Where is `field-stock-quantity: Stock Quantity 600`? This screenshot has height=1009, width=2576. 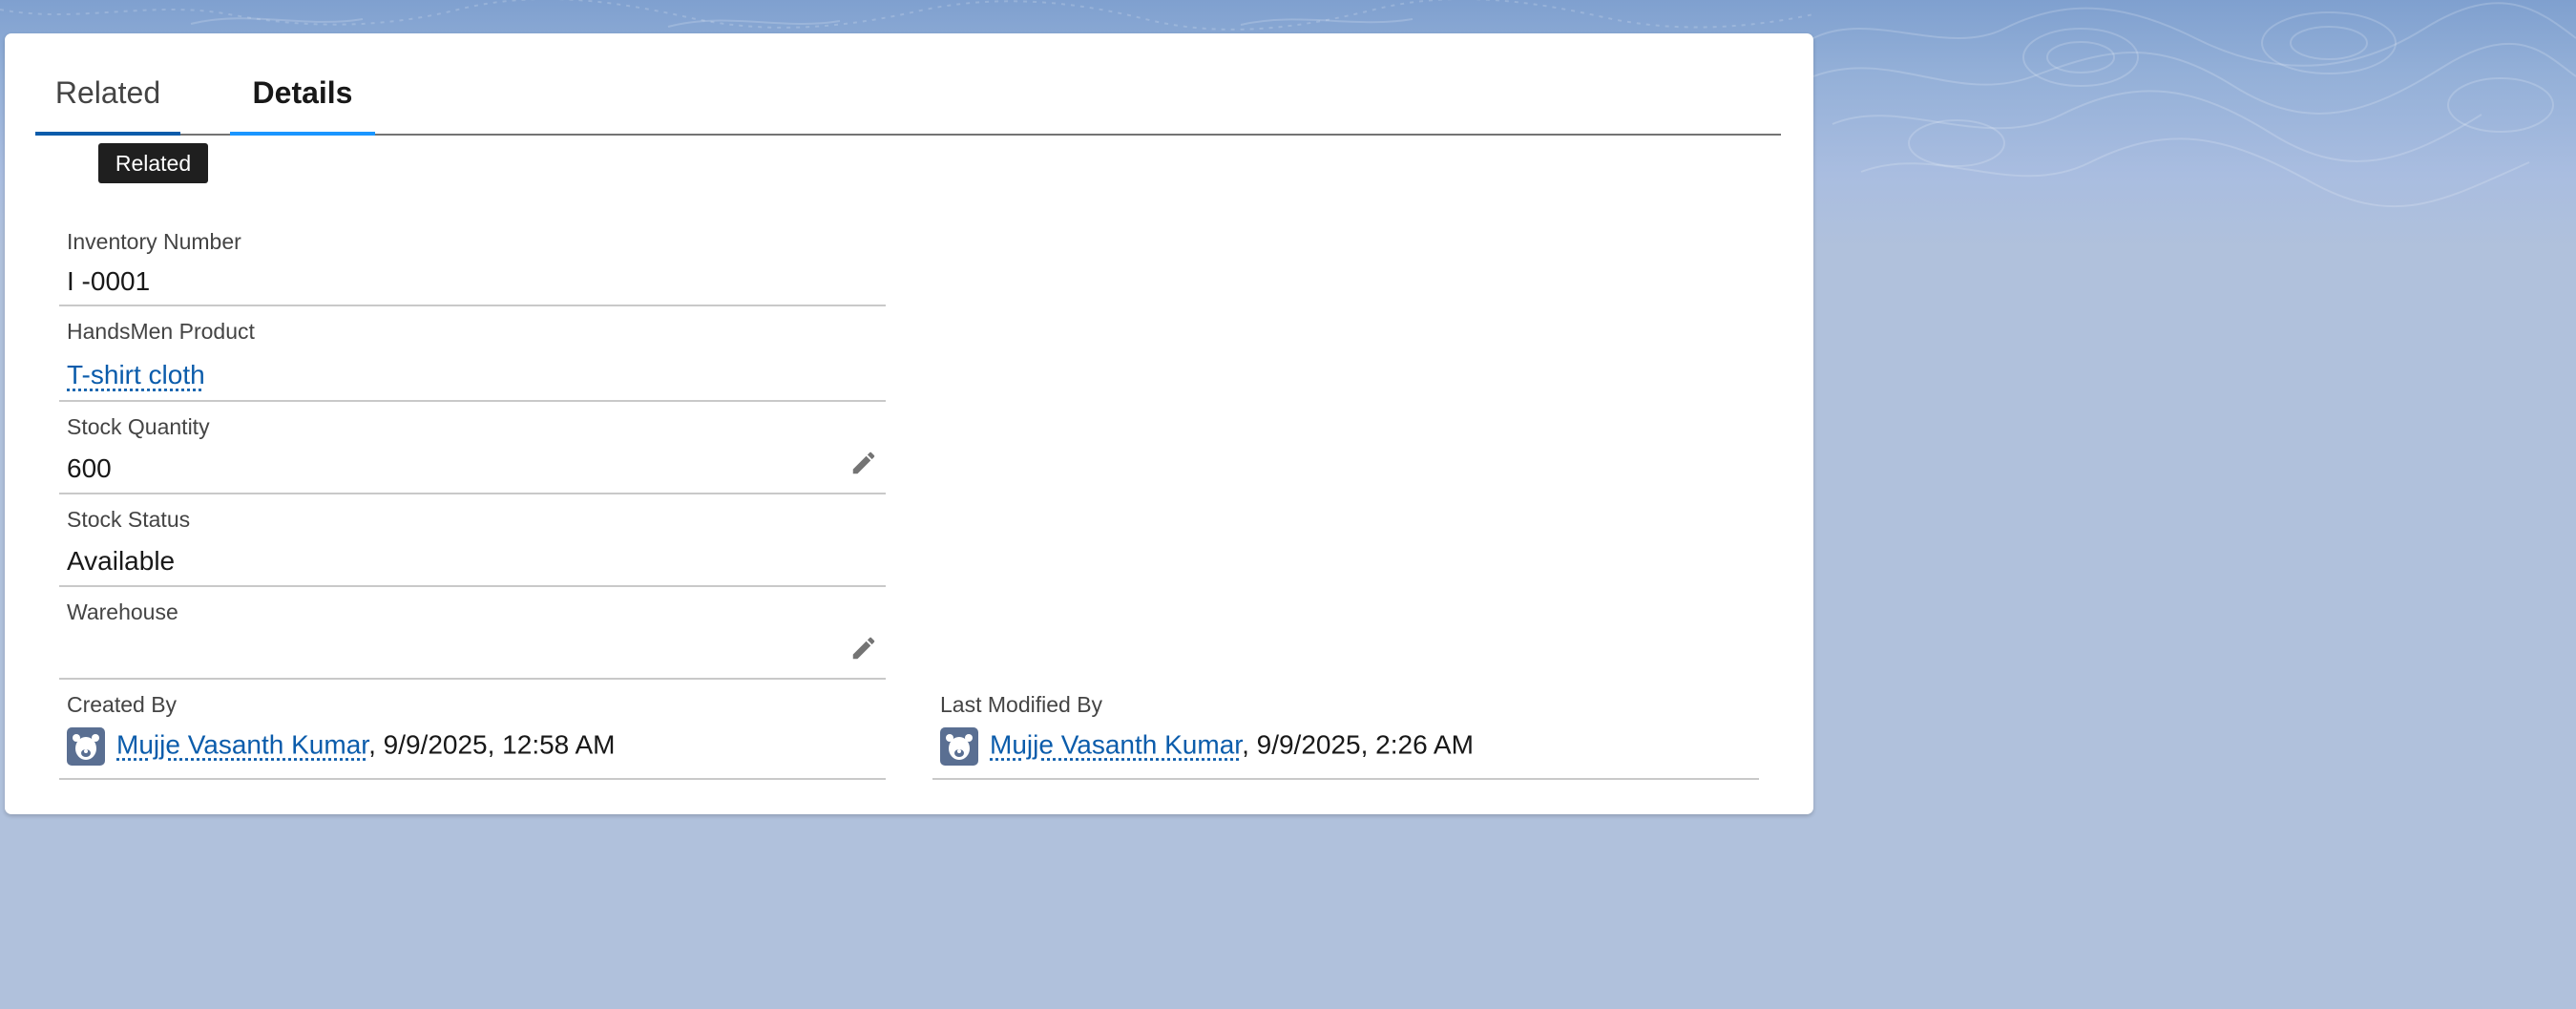
field-stock-quantity: Stock Quantity 600 is located at coordinates (472, 448).